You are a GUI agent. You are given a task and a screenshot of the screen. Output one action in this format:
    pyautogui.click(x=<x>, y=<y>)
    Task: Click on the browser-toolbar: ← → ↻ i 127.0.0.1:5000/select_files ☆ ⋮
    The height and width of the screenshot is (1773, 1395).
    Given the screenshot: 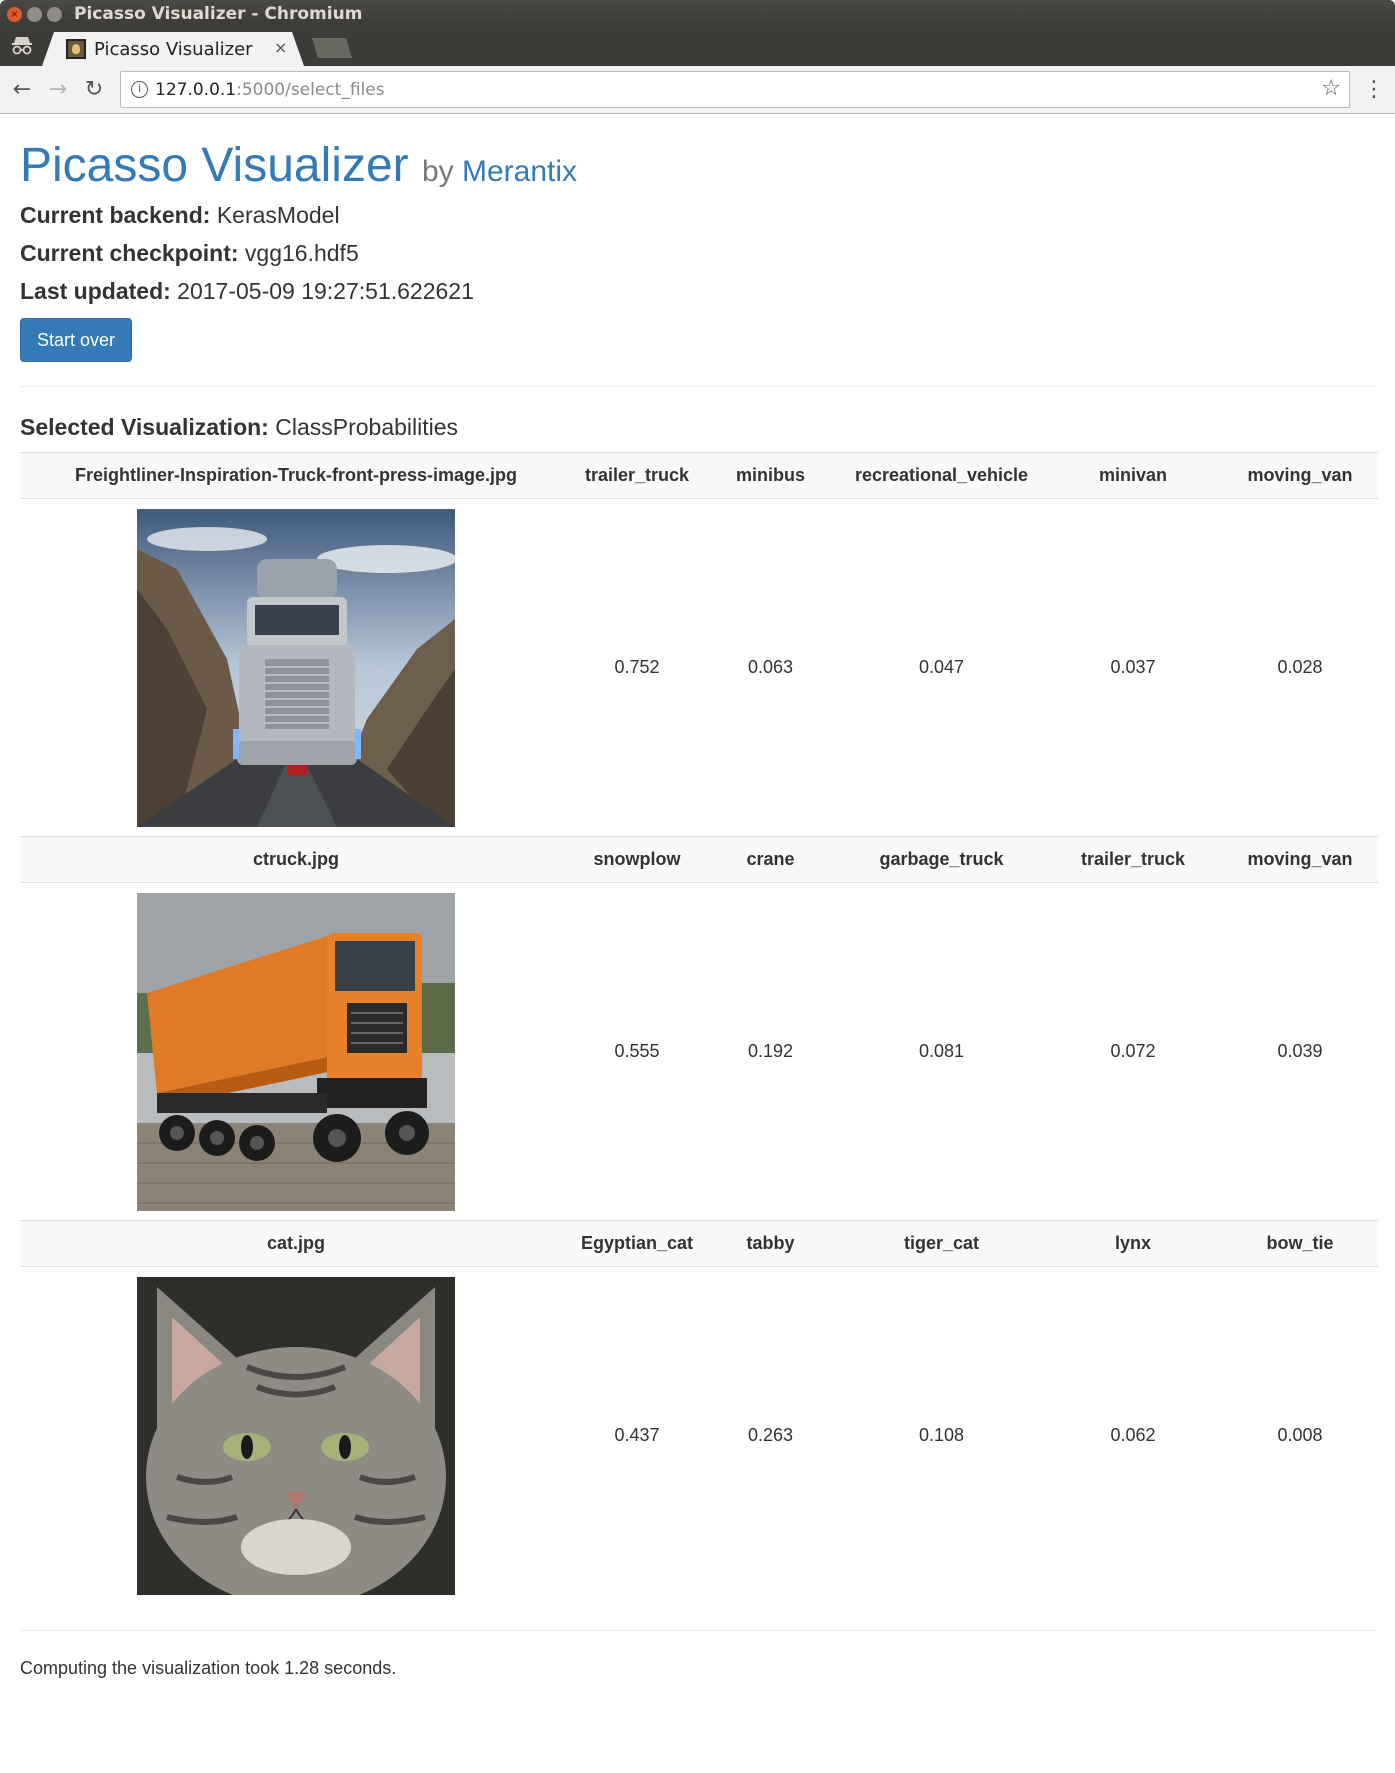 What is the action you would take?
    pyautogui.click(x=697, y=90)
    